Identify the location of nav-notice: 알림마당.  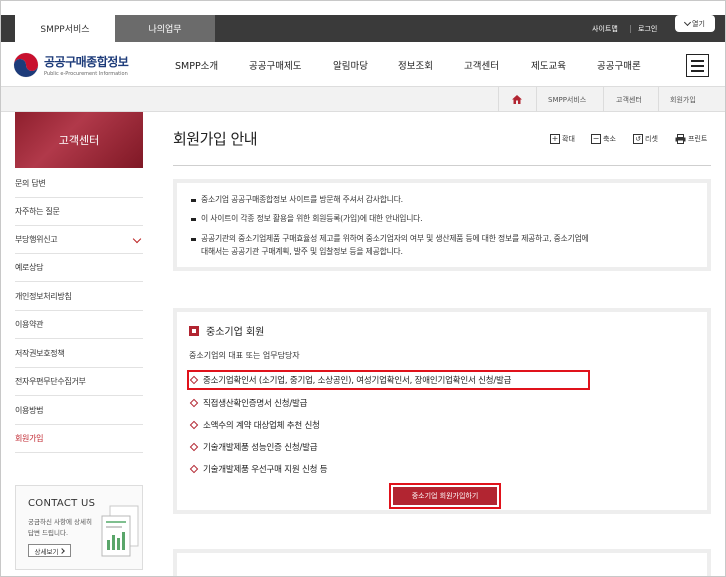
(350, 64).